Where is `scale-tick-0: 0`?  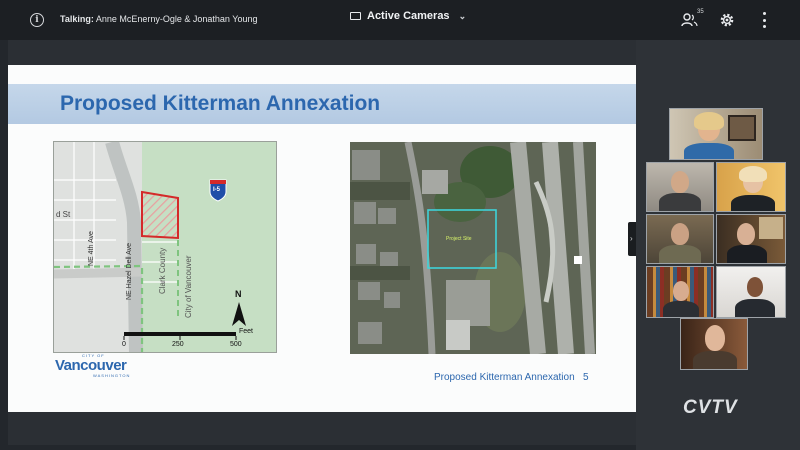 scale-tick-0: 0 is located at coordinates (124, 344).